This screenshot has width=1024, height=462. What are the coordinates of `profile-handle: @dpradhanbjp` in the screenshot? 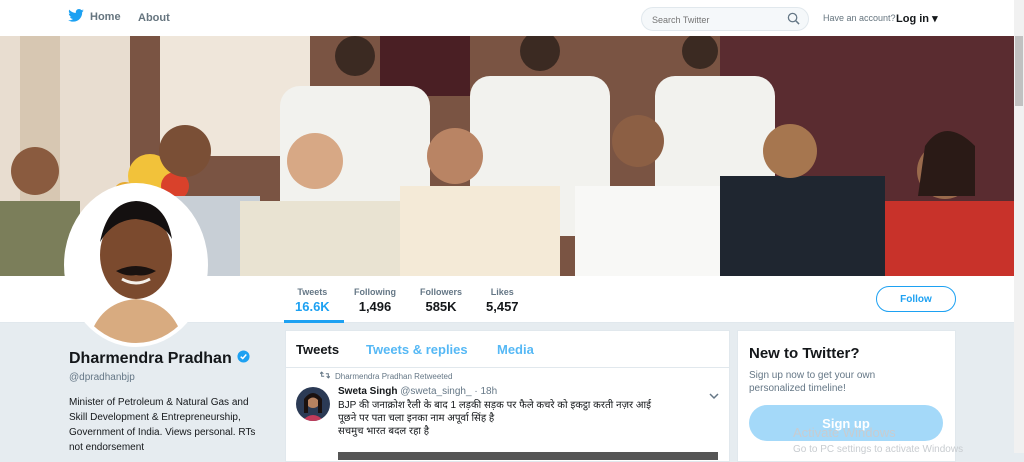 It's located at (102, 377).